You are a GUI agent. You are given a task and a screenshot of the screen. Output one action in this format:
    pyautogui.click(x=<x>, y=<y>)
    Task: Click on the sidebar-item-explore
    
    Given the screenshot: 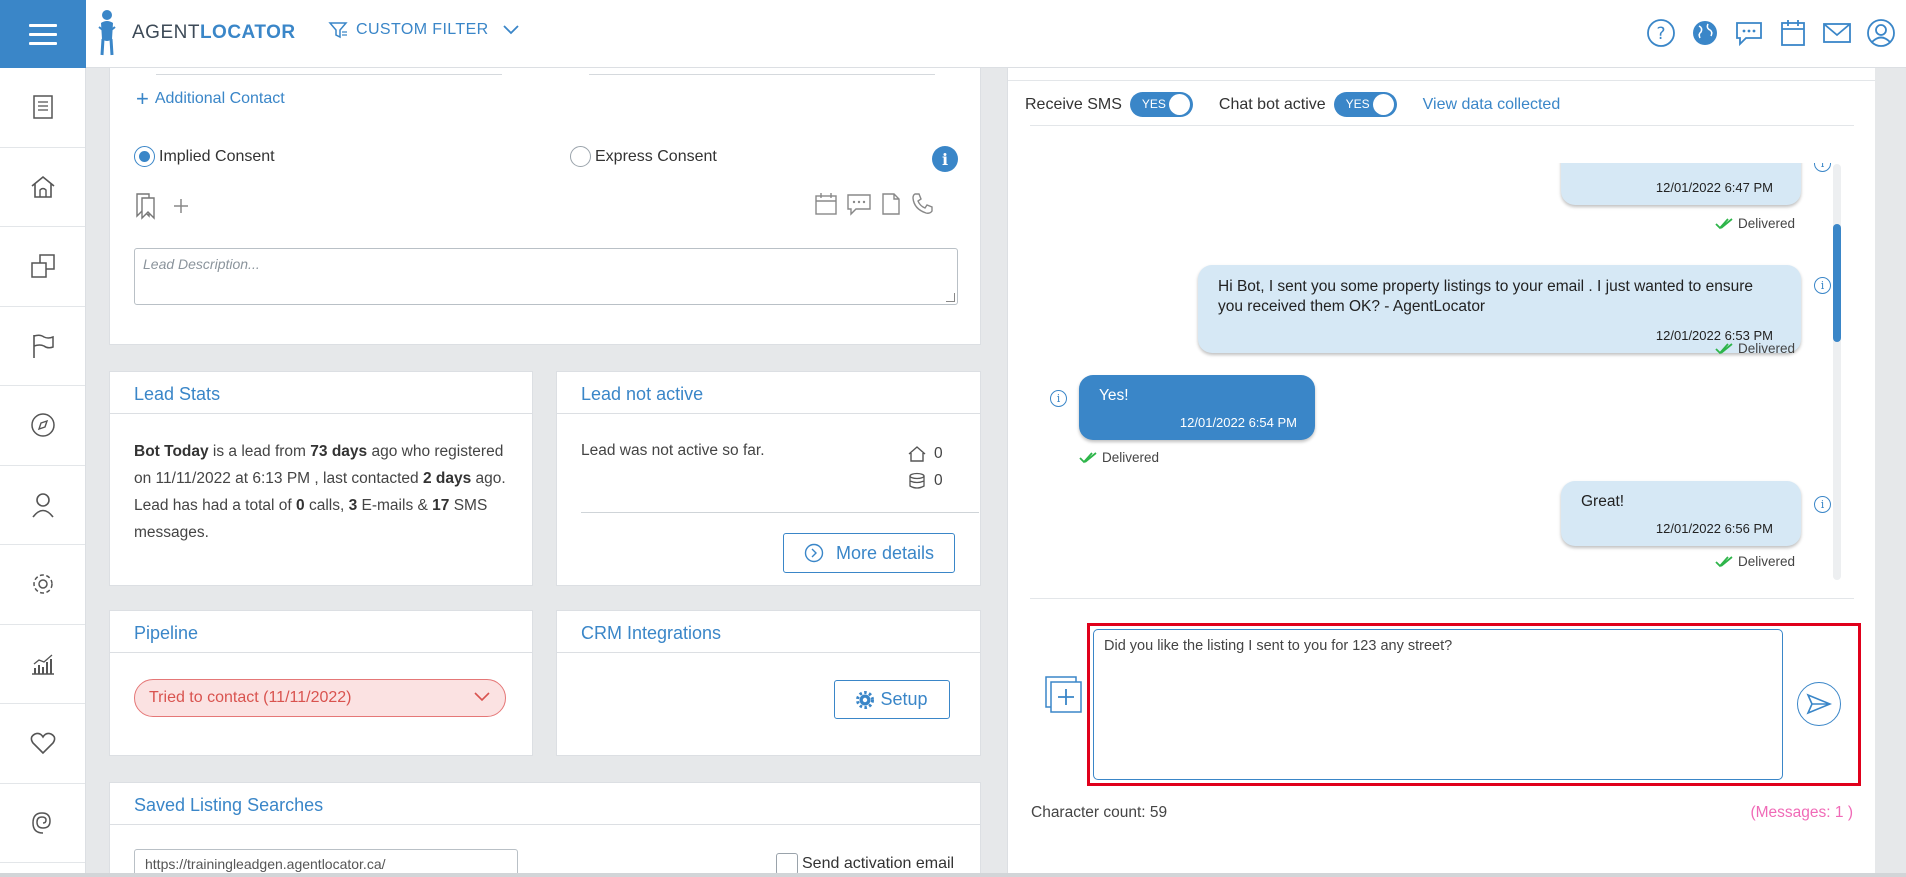 What is the action you would take?
    pyautogui.click(x=42, y=426)
    